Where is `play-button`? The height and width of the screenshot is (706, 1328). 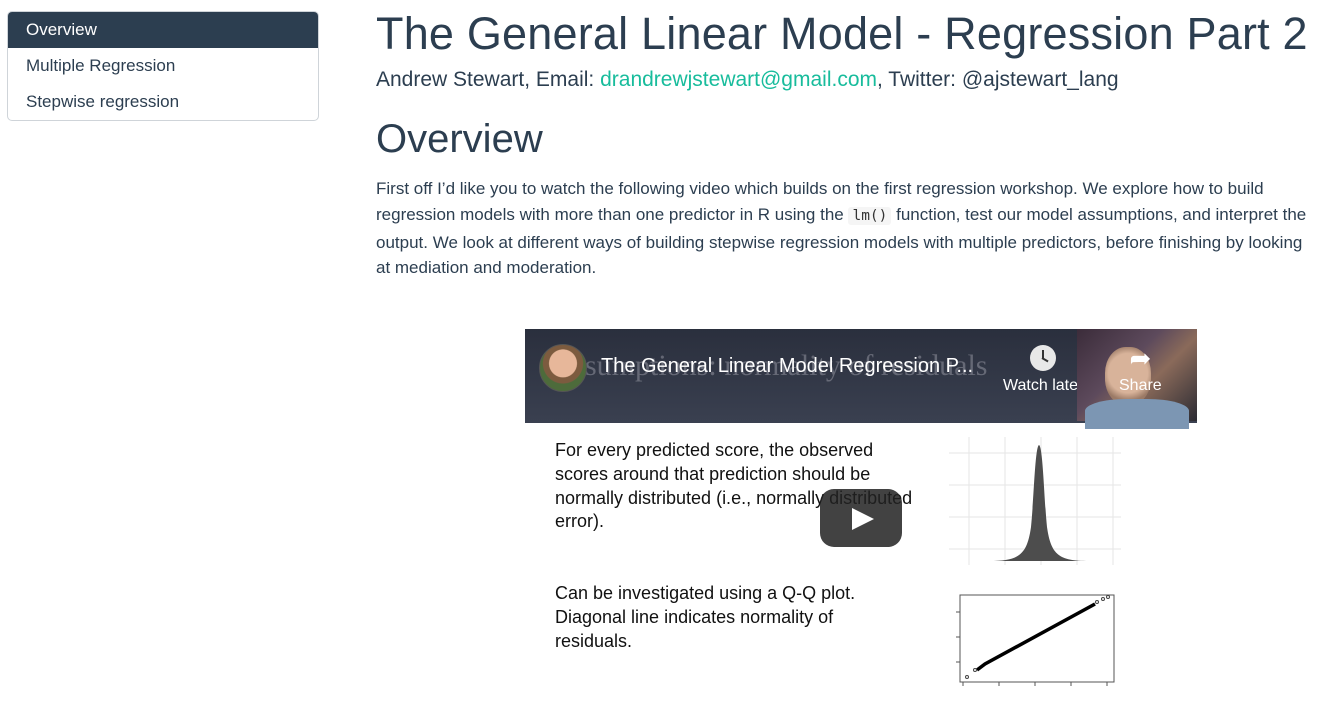 play-button is located at coordinates (861, 518).